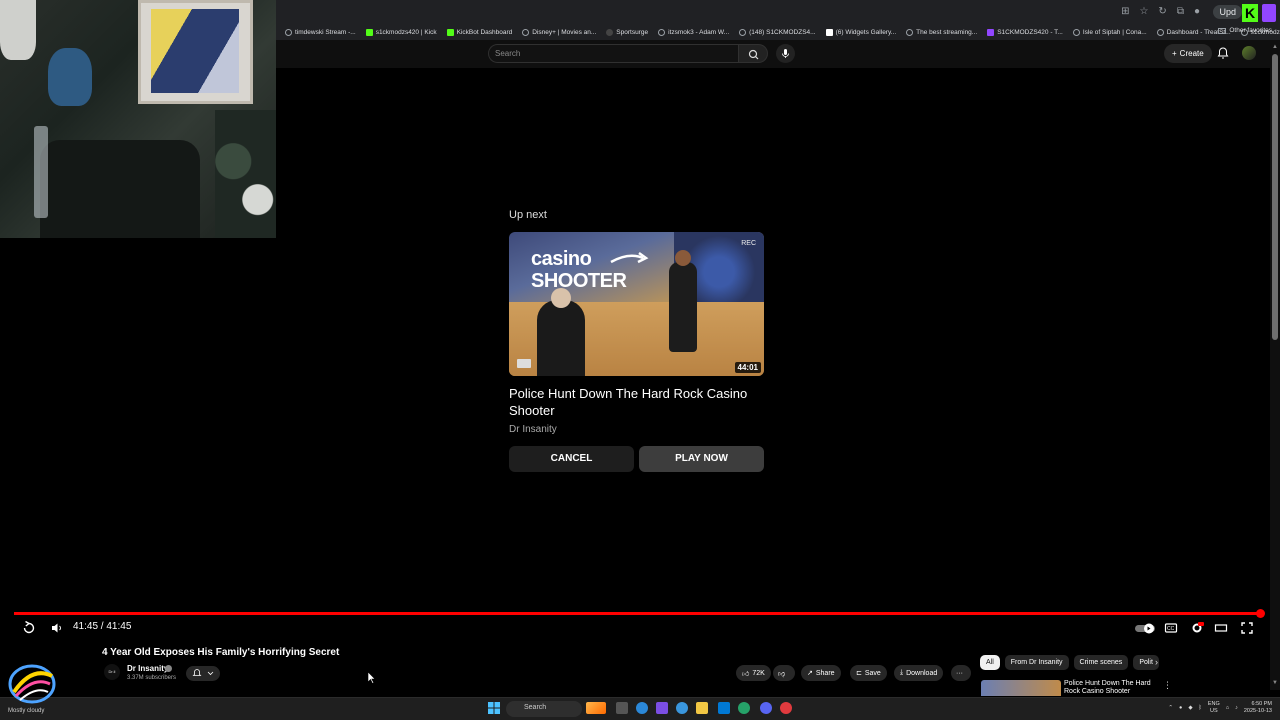 Image resolution: width=1280 pixels, height=720 pixels. What do you see at coordinates (1200, 708) in the screenshot?
I see `tray-bluetooth-icon: ᛒ` at bounding box center [1200, 708].